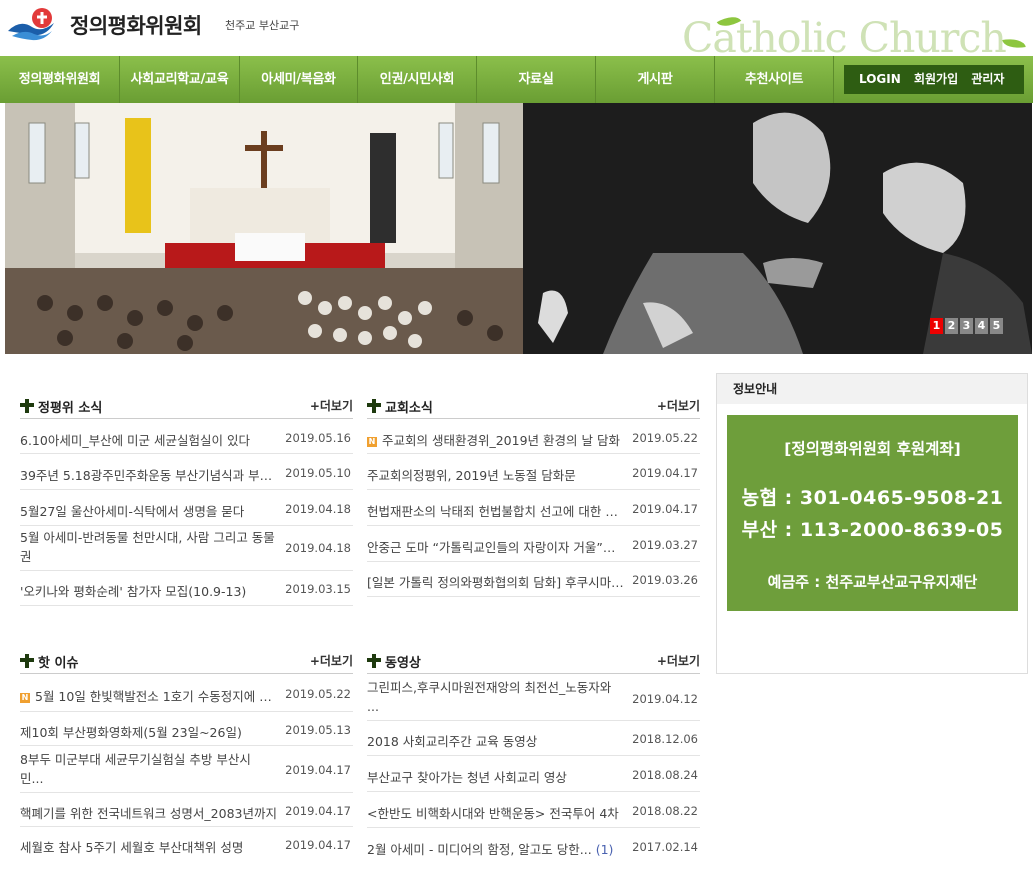  Describe the element at coordinates (318, 548) in the screenshot. I see `item-date: 2019.04.18` at that location.